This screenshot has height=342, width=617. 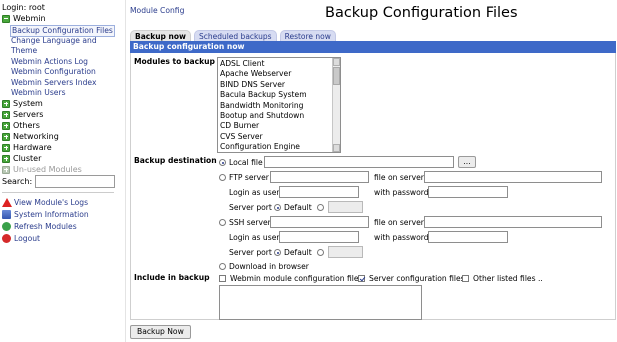 I want to click on local-file-radio, so click(x=222, y=162).